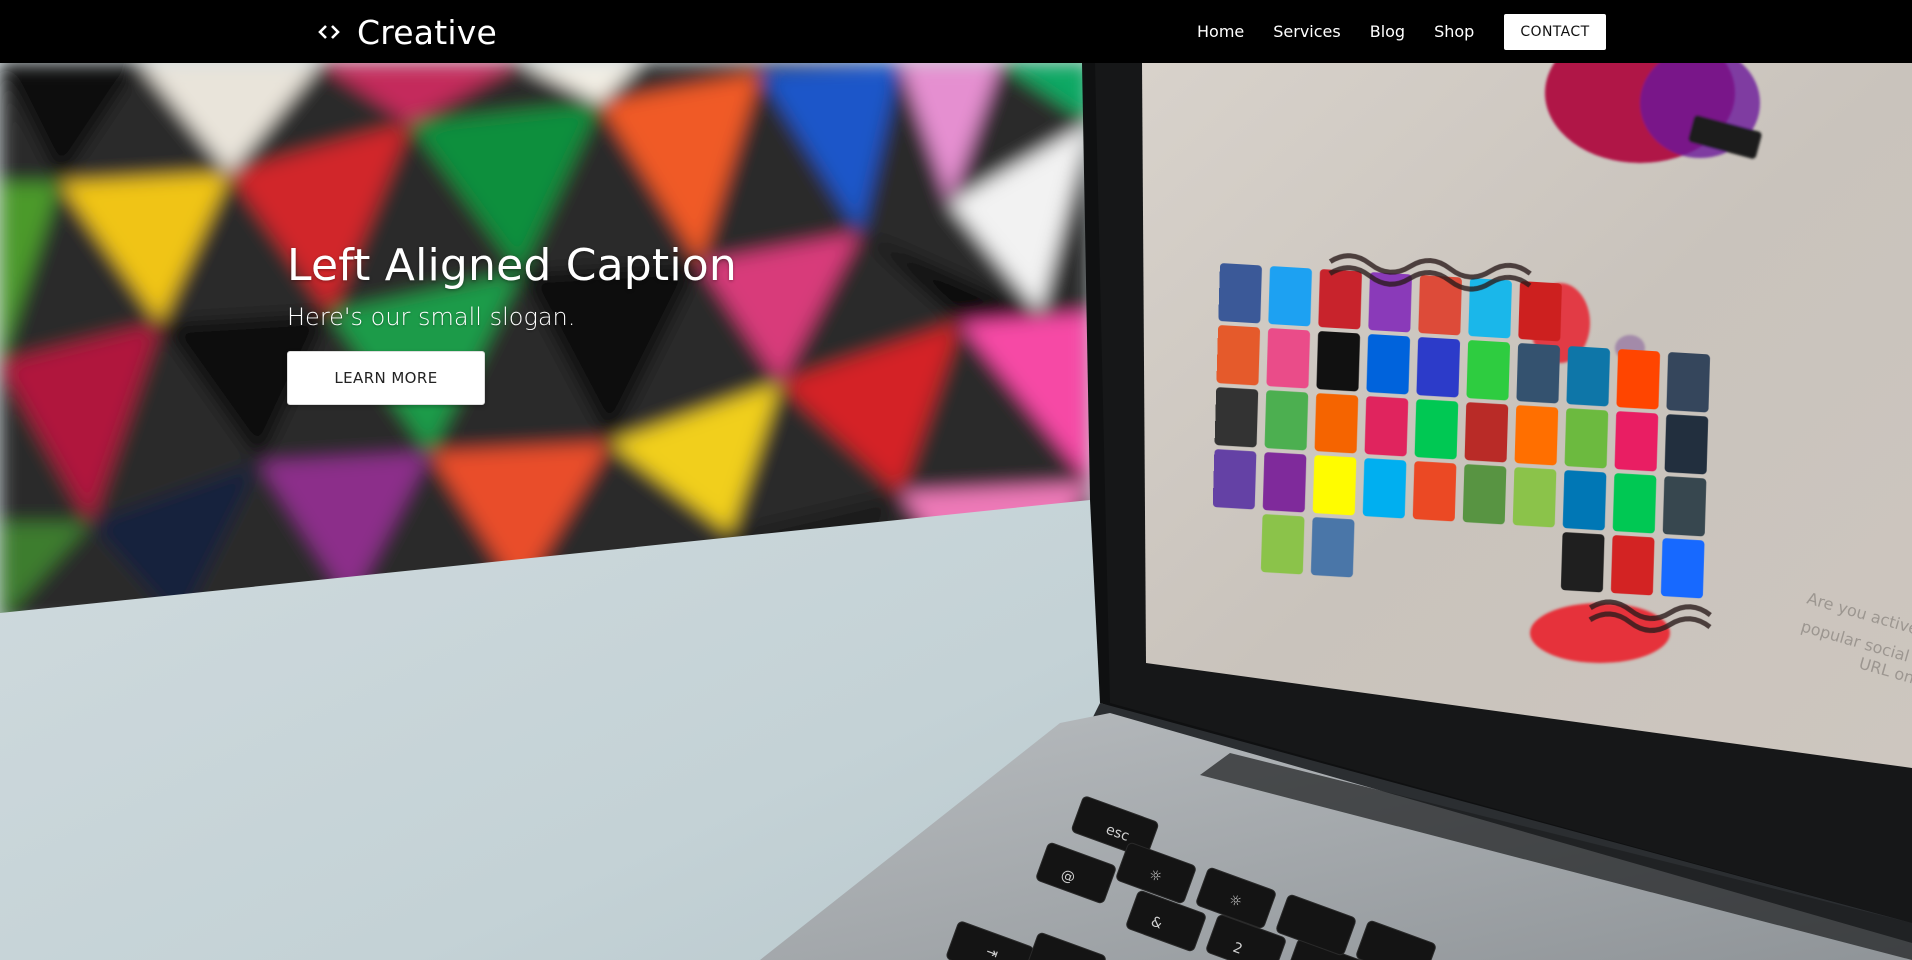 The height and width of the screenshot is (960, 1912). What do you see at coordinates (431, 317) in the screenshot?
I see `hero-subtitle: Here's our small slogan.` at bounding box center [431, 317].